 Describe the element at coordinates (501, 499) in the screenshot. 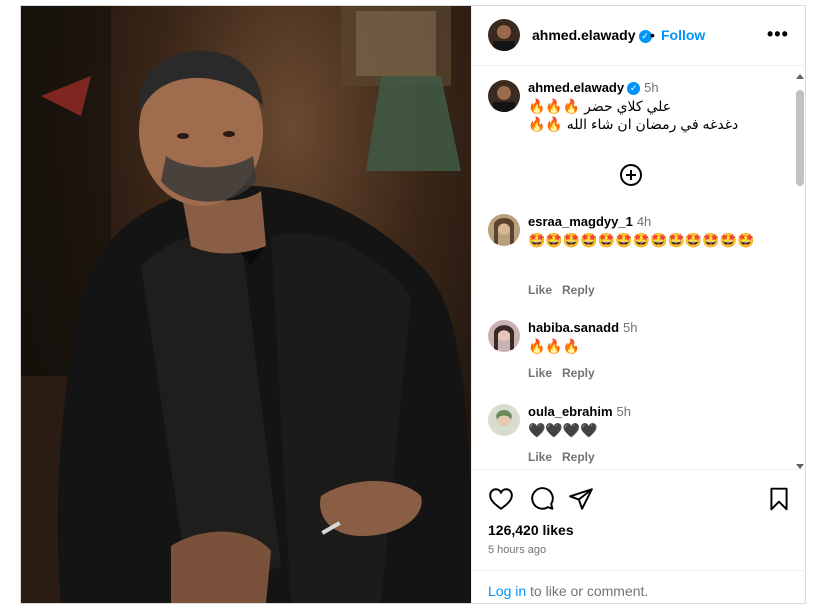

I see `heart-icon` at that location.